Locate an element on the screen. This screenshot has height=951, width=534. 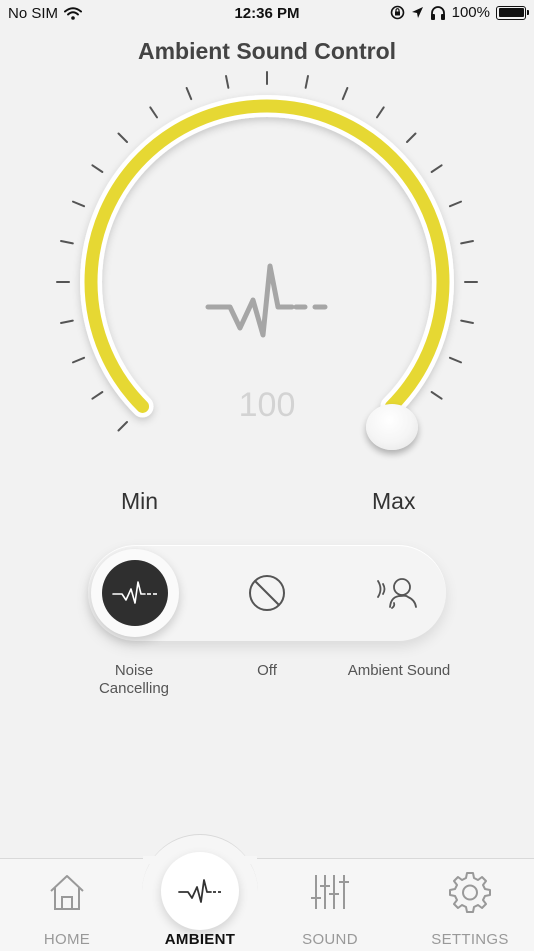
tab-home-icon-wrap is located at coordinates (67, 892).